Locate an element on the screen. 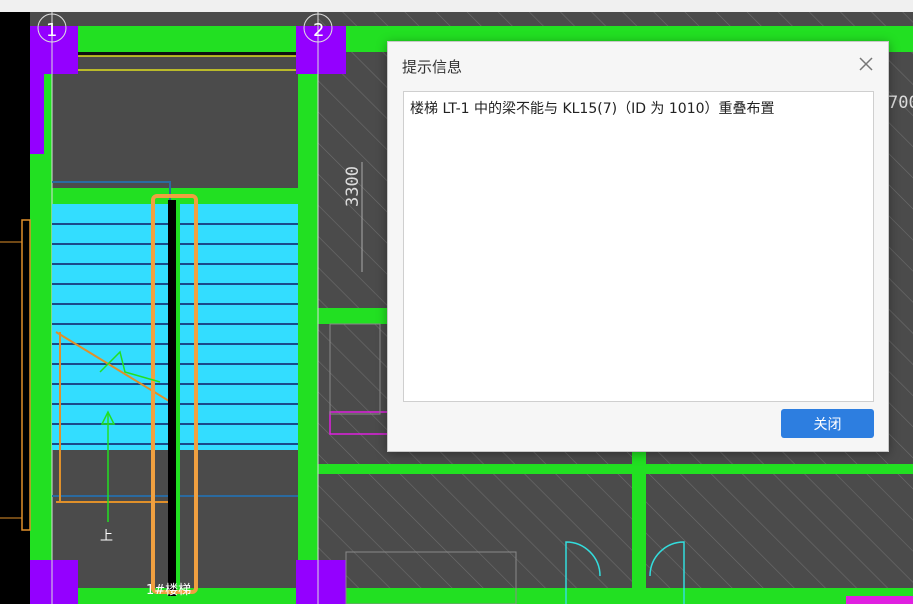 The width and height of the screenshot is (913, 604). magenta-marker is located at coordinates (879, 600).